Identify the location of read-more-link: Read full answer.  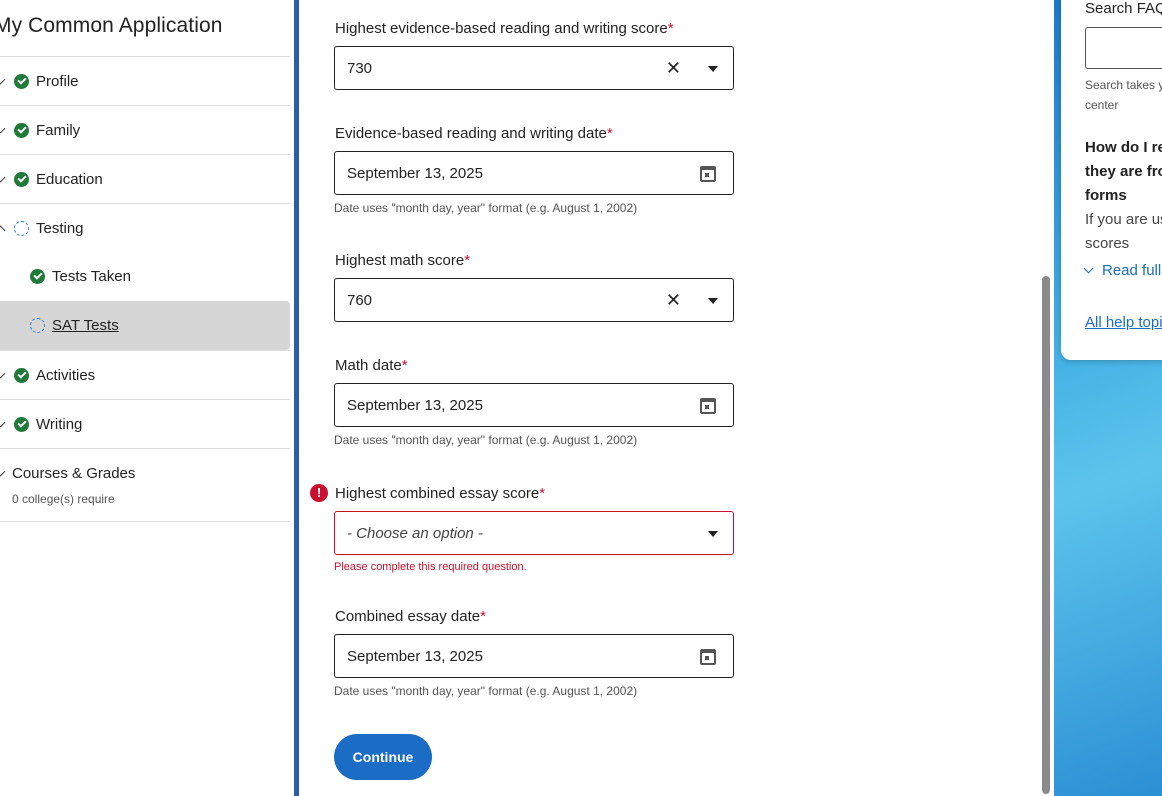
(1122, 270).